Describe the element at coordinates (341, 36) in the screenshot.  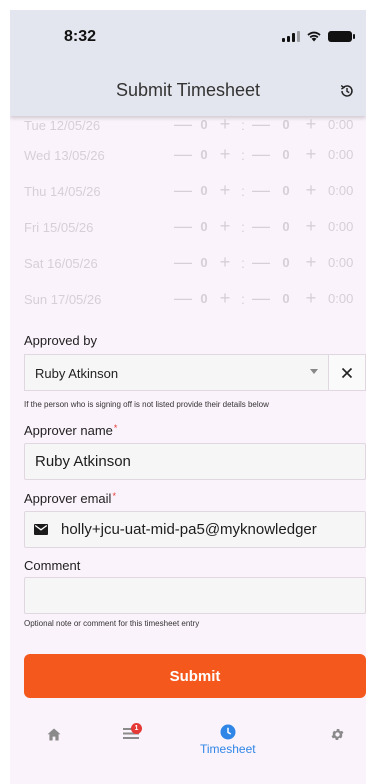
I see `battery-icon` at that location.